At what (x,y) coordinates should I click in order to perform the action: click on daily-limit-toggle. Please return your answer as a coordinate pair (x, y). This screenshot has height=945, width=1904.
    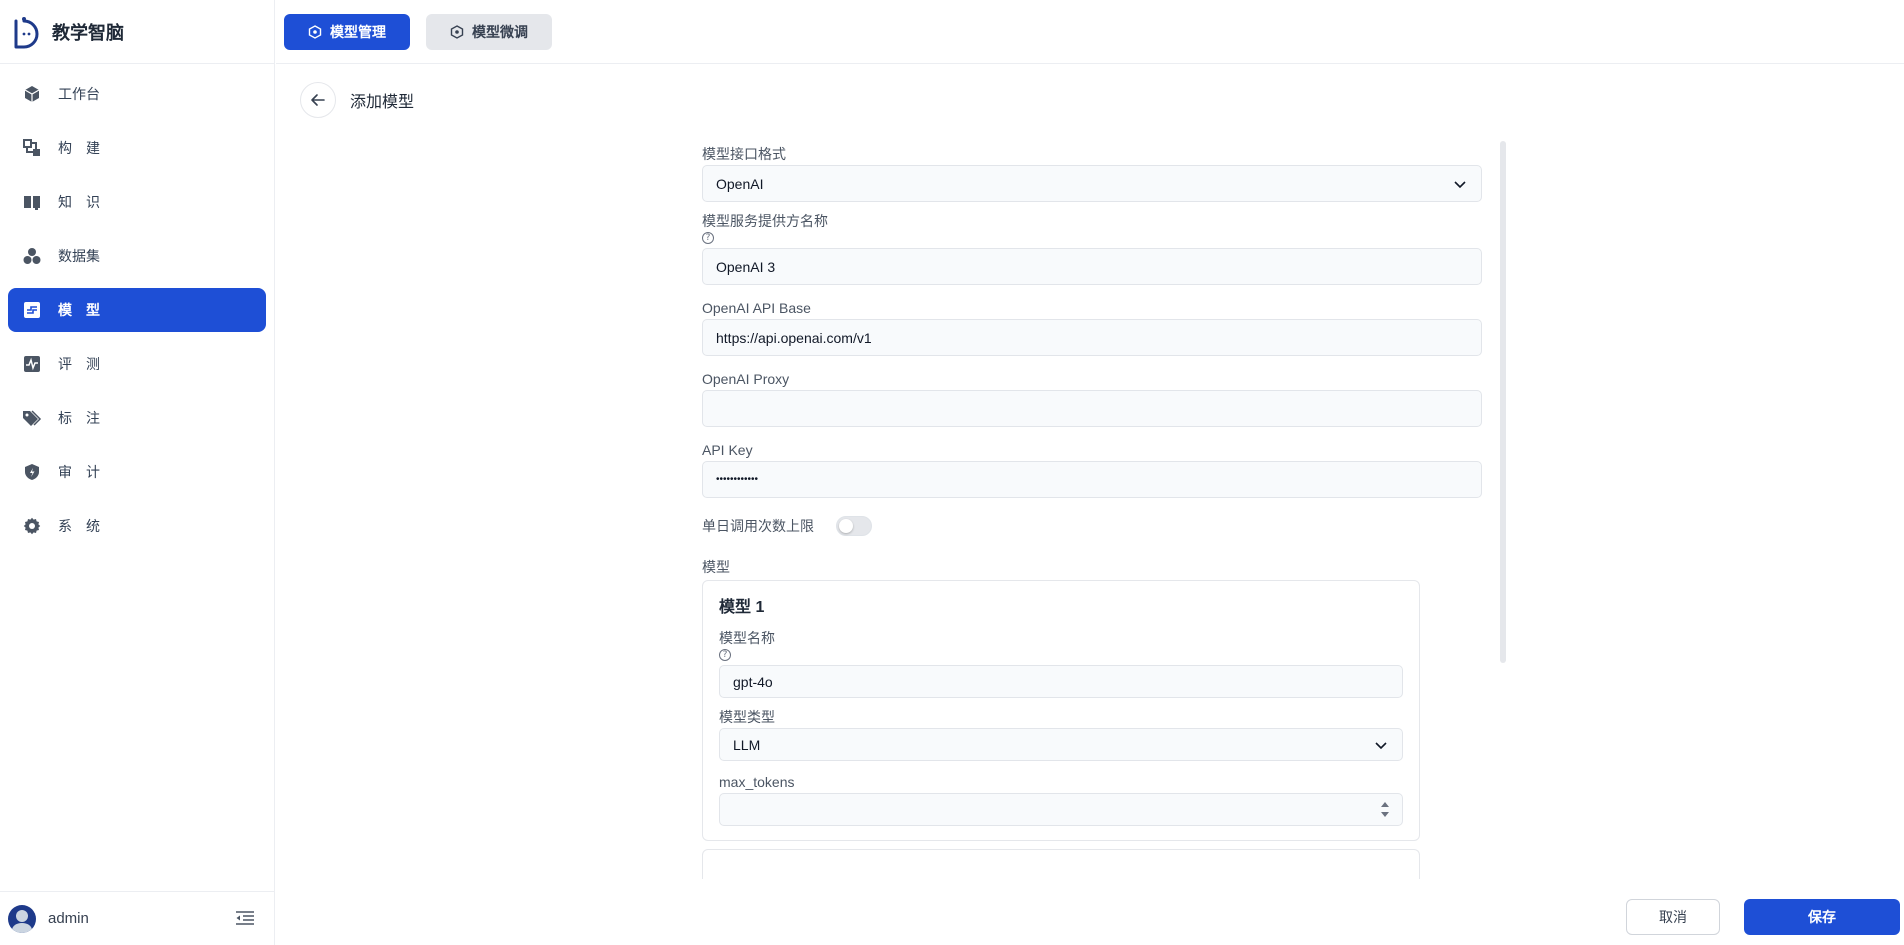
    Looking at the image, I should click on (854, 526).